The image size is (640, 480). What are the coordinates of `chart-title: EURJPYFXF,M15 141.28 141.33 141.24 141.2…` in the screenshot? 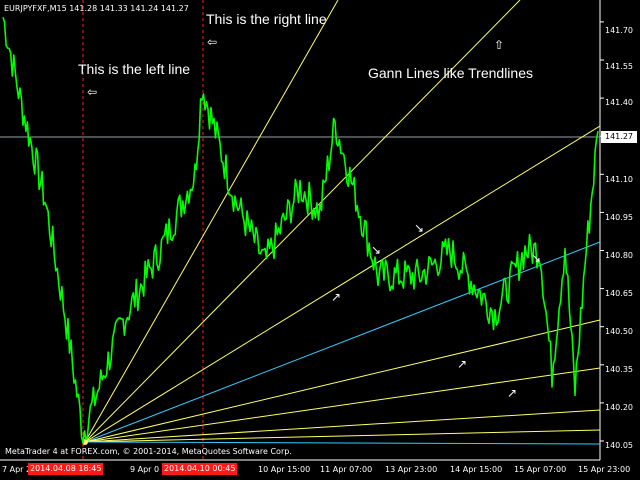 It's located at (96, 8).